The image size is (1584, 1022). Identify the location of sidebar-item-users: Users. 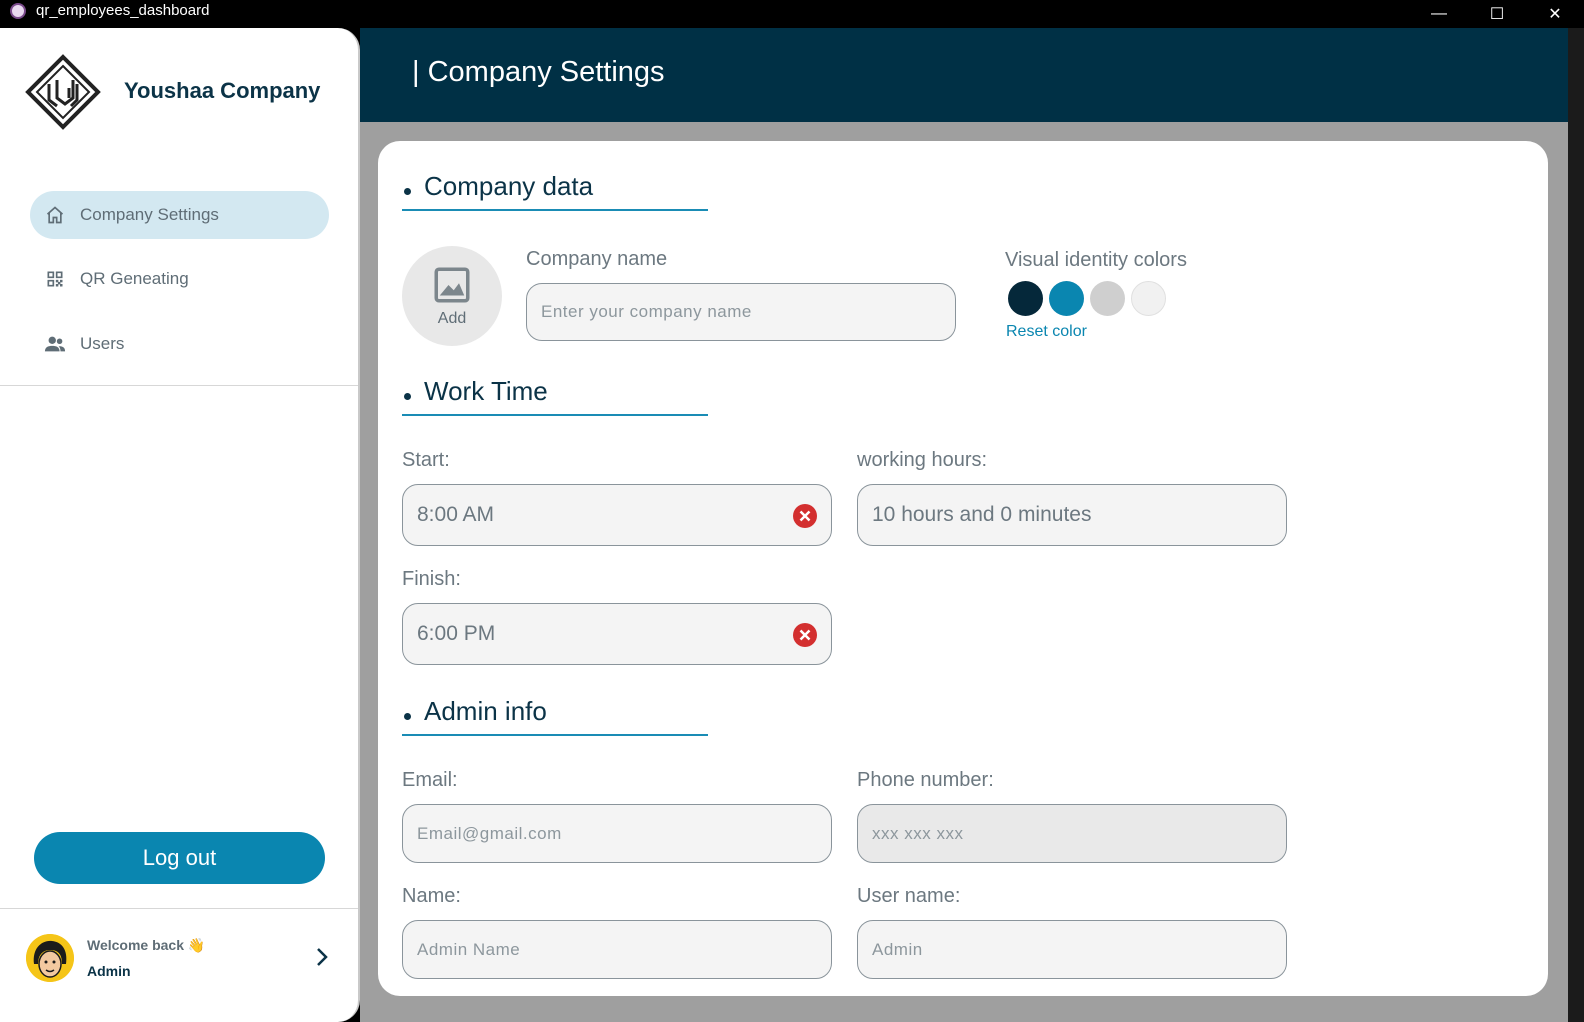
(179, 344).